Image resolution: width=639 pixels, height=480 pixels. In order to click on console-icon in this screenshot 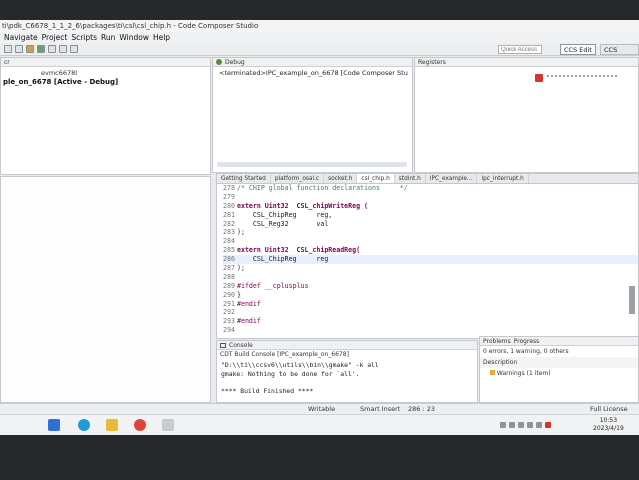, I will do `click(223, 345)`.